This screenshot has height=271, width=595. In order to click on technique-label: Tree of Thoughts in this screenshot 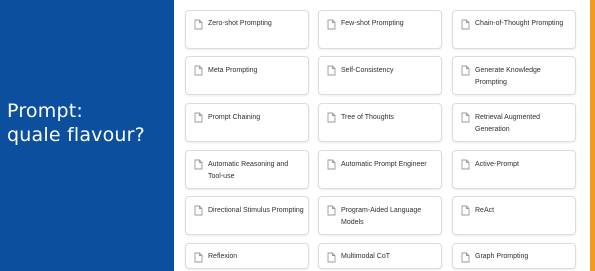, I will do `click(367, 117)`.